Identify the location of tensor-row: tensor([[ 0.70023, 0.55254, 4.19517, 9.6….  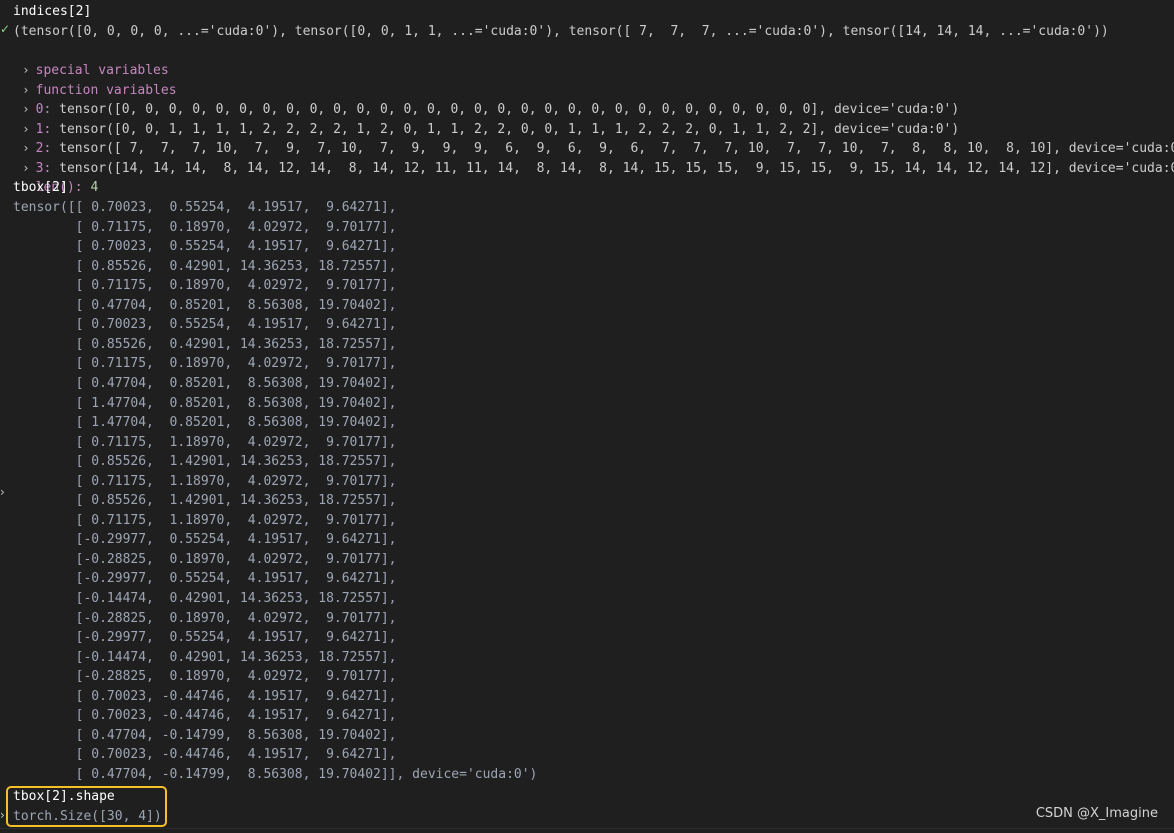
(205, 207).